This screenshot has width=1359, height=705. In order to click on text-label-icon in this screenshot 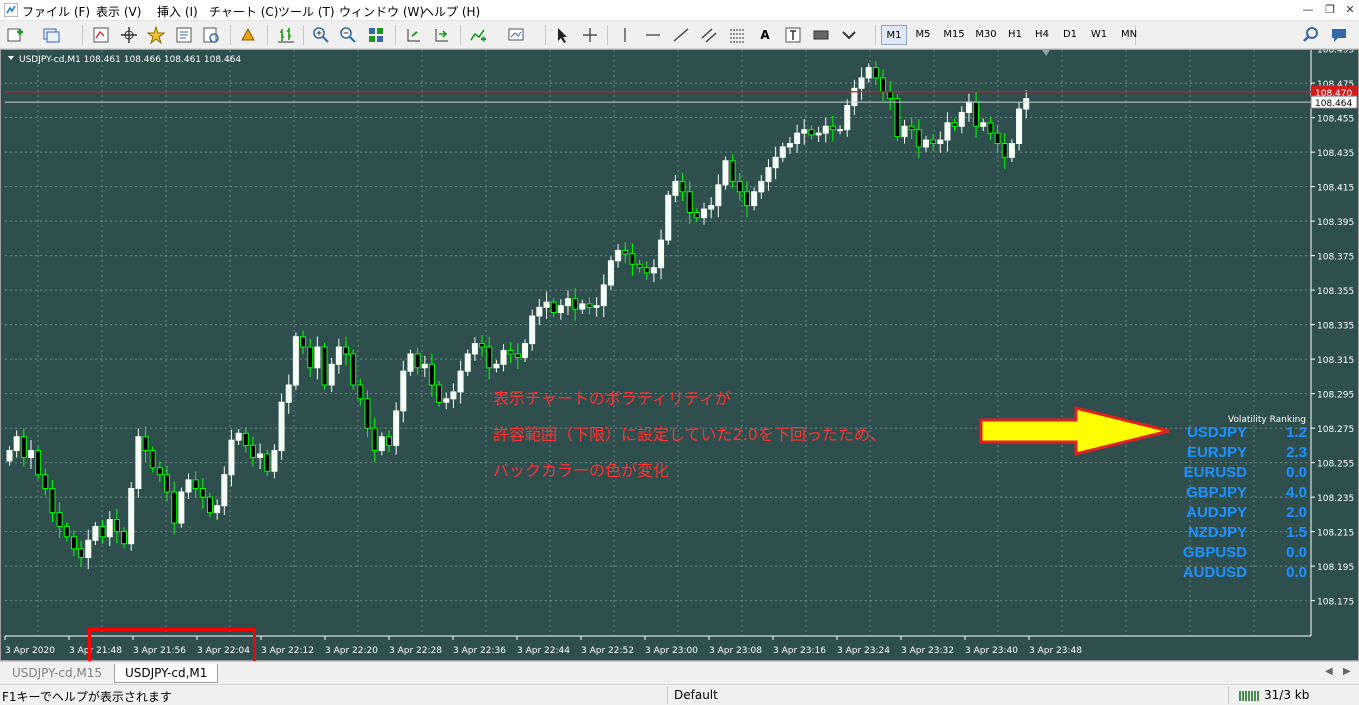, I will do `click(793, 35)`.